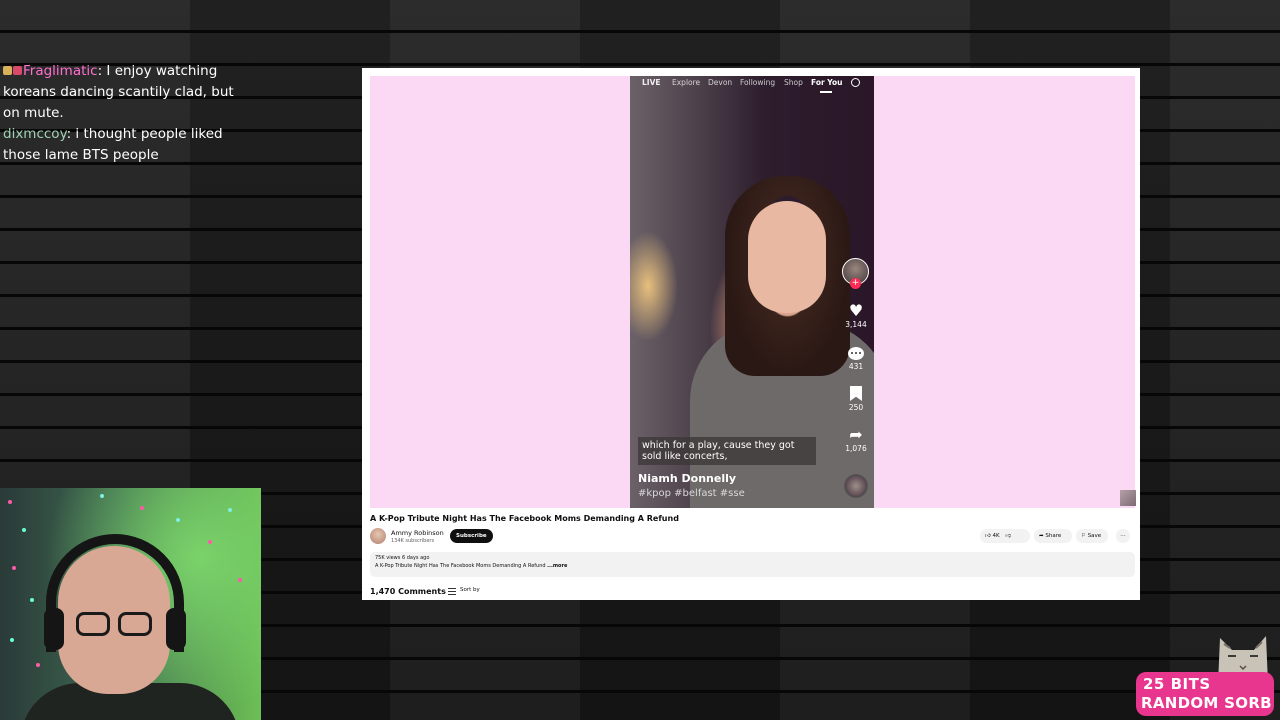 Image resolution: width=1280 pixels, height=720 pixels. I want to click on sort-icon, so click(452, 591).